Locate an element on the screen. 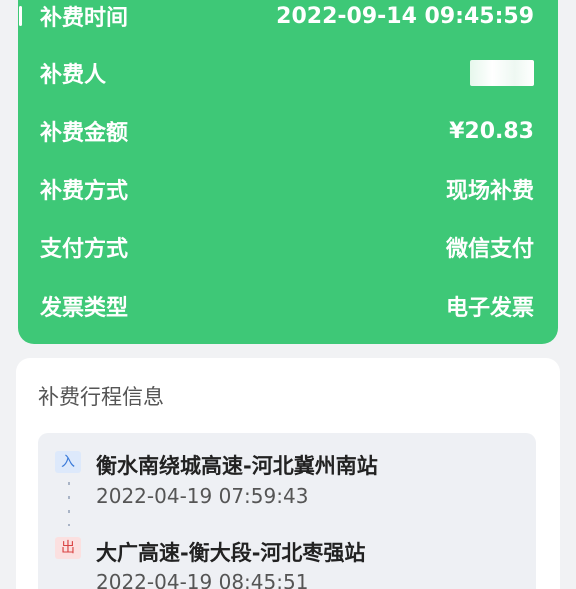 The height and width of the screenshot is (589, 576). row-label: 补费金额 is located at coordinates (84, 133).